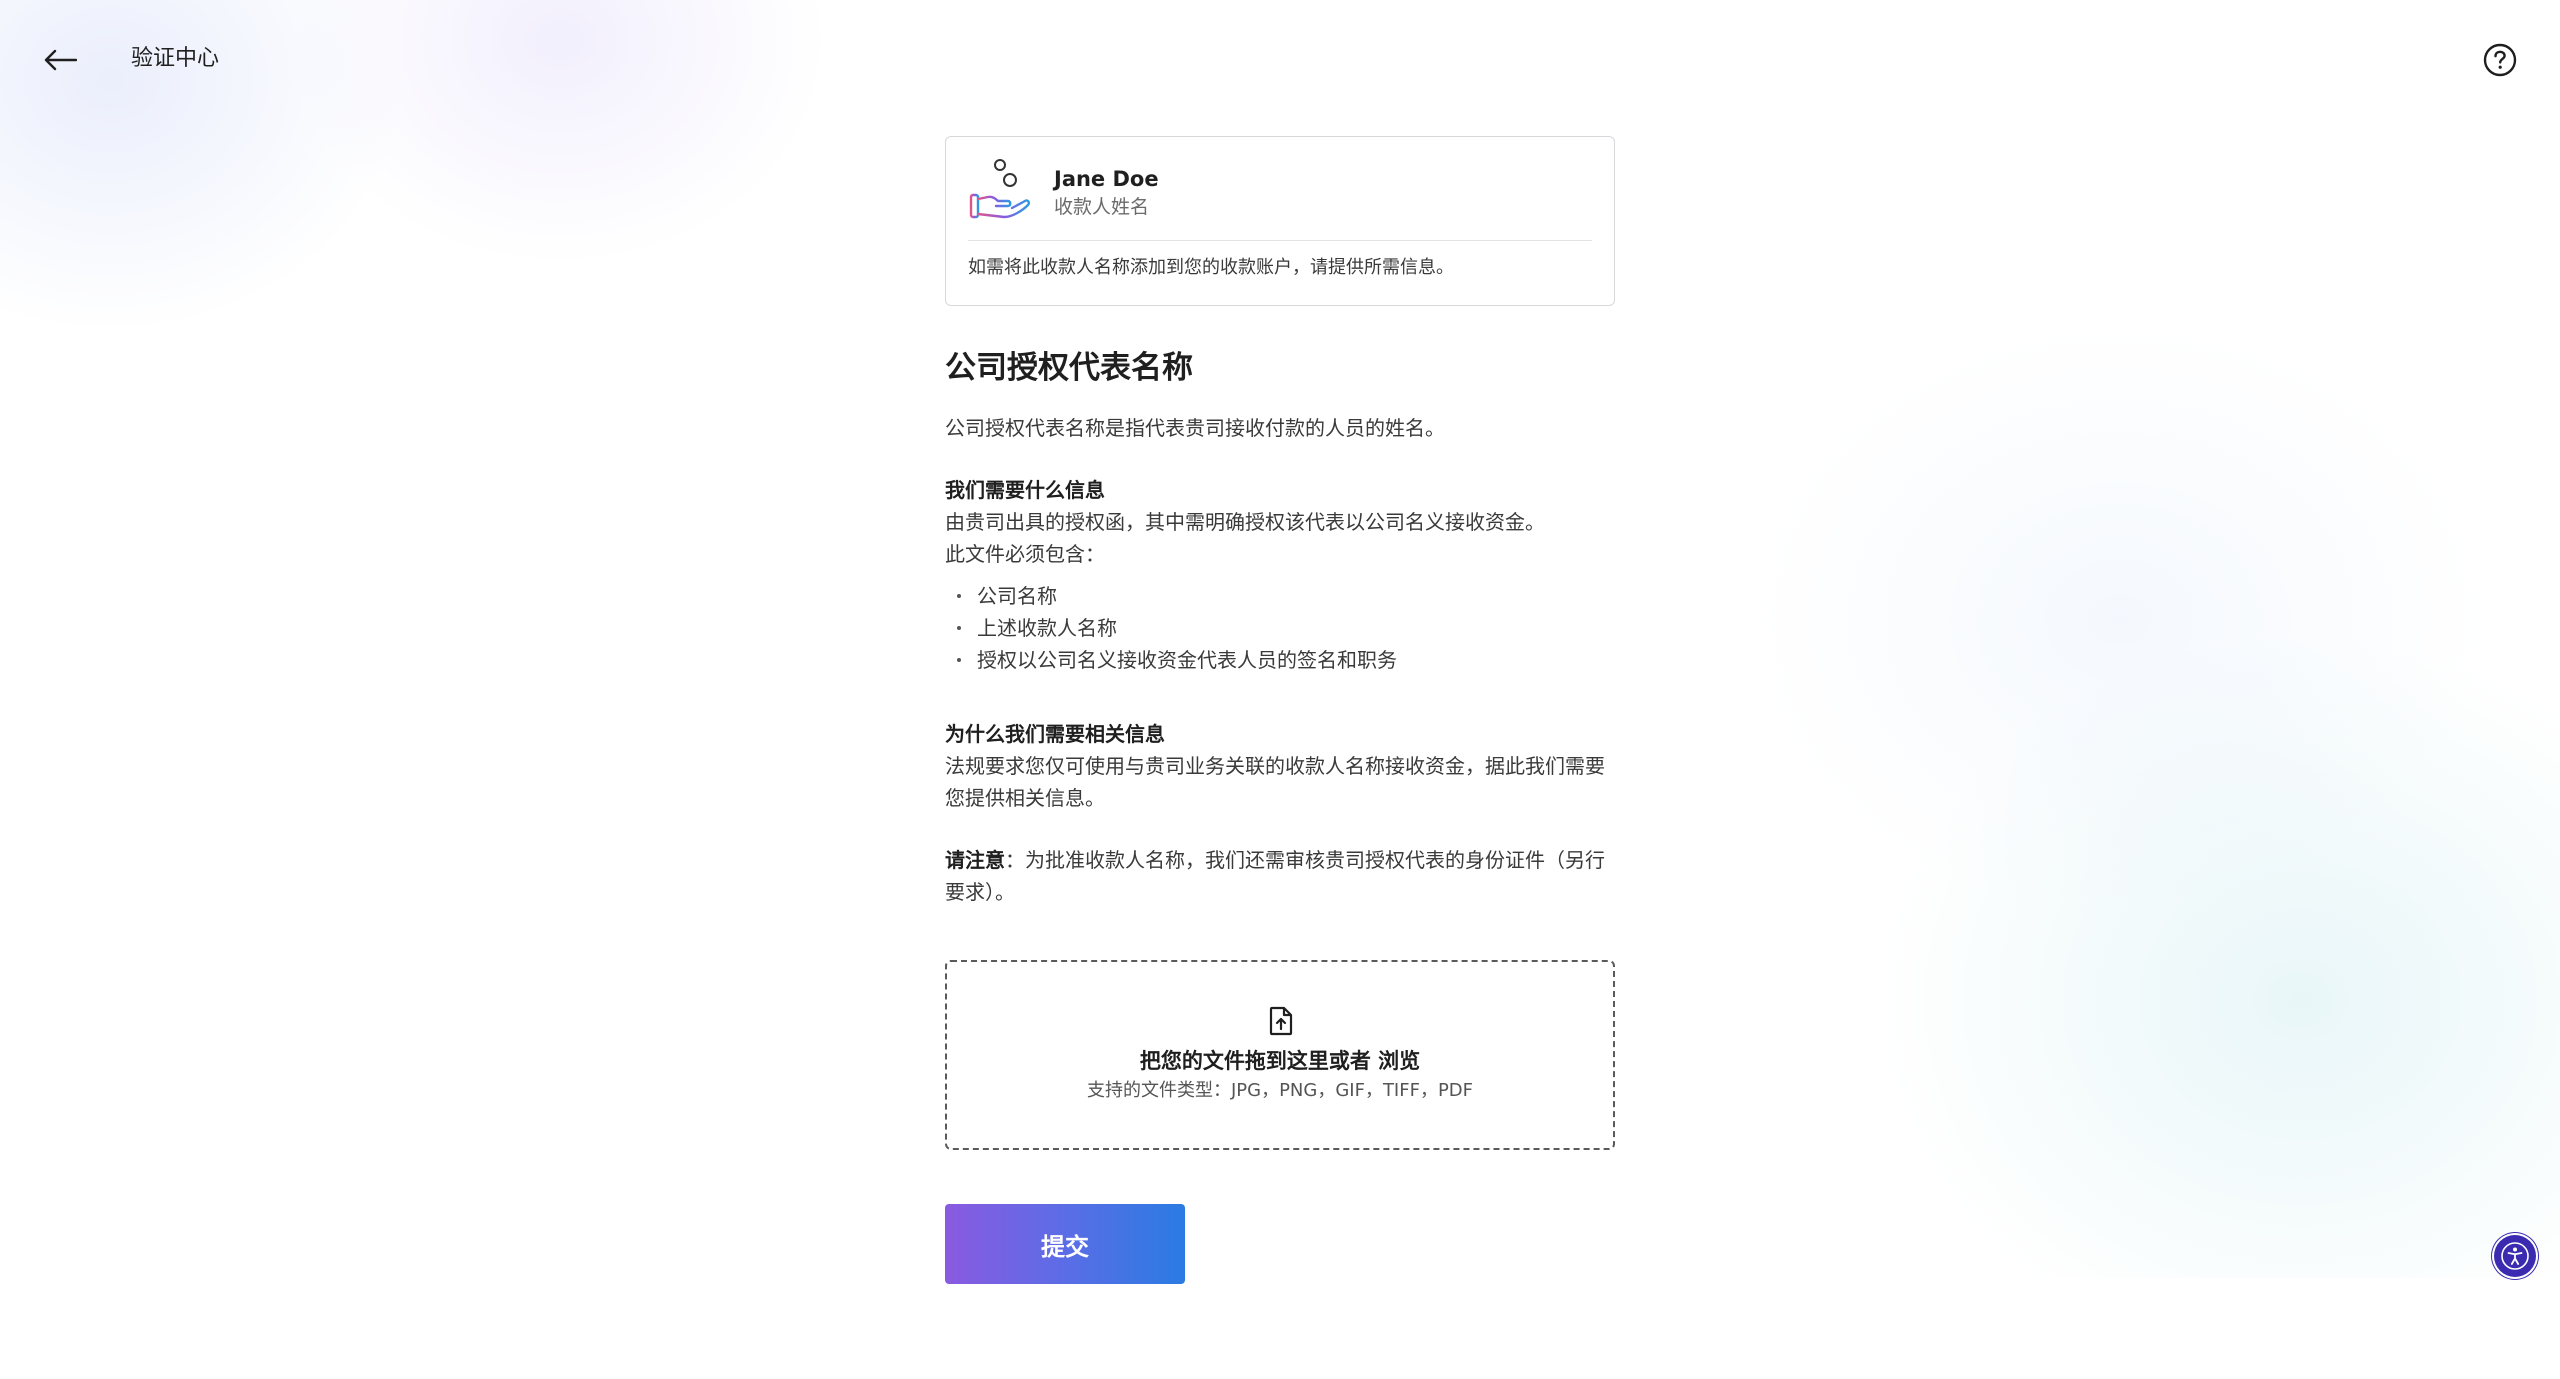  What do you see at coordinates (1280, 660) in the screenshot?
I see `list-item: 授权以公司名义接收资金代表人员的签名和职务` at bounding box center [1280, 660].